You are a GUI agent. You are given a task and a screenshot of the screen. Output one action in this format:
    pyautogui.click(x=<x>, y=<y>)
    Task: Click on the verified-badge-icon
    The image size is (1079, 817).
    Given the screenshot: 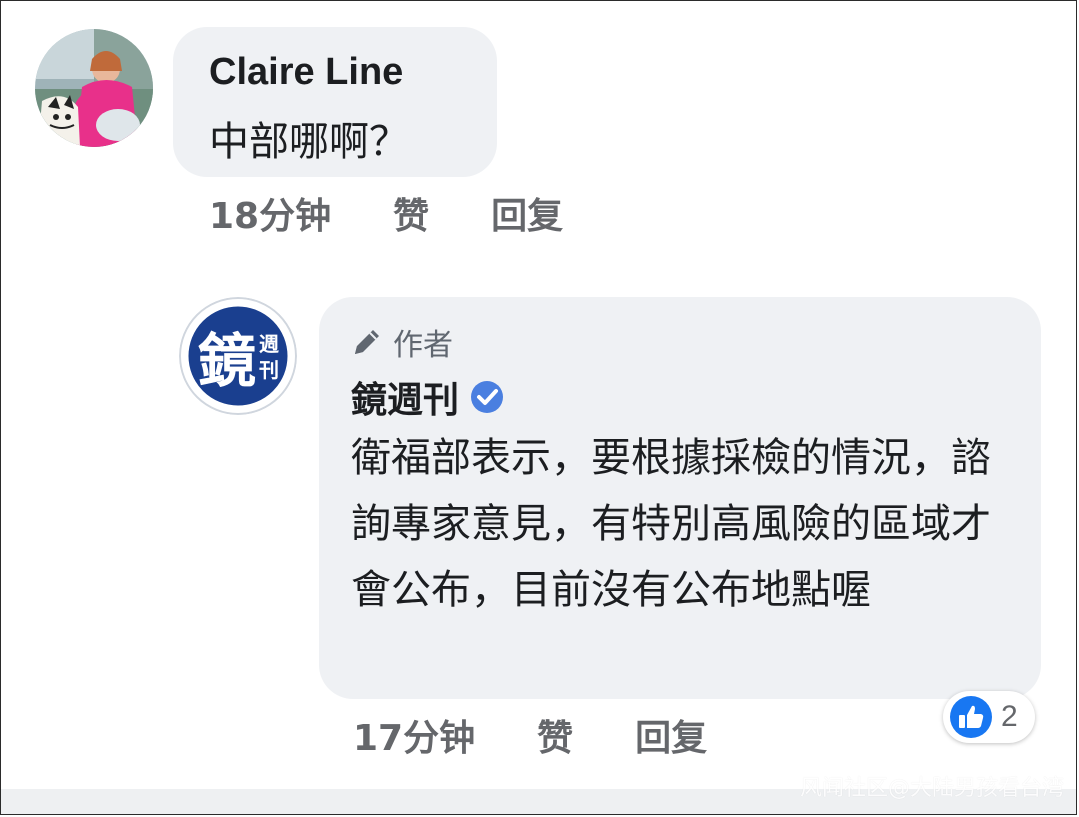 What is the action you would take?
    pyautogui.click(x=487, y=397)
    